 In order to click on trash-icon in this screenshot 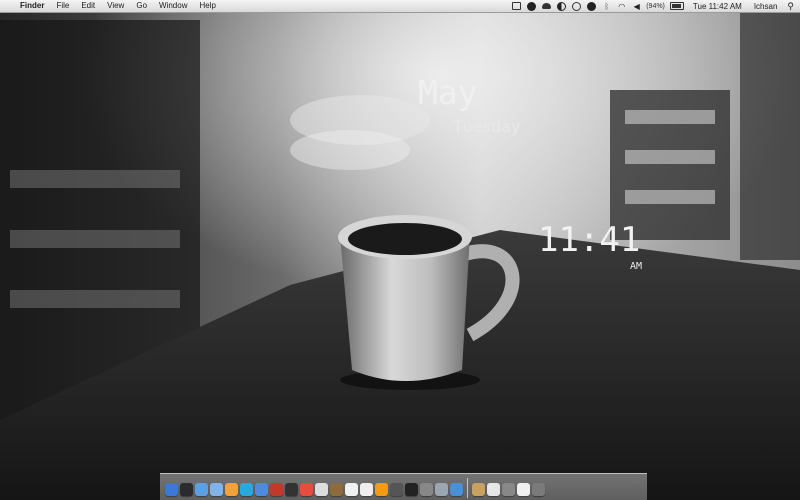, I will do `click(538, 489)`.